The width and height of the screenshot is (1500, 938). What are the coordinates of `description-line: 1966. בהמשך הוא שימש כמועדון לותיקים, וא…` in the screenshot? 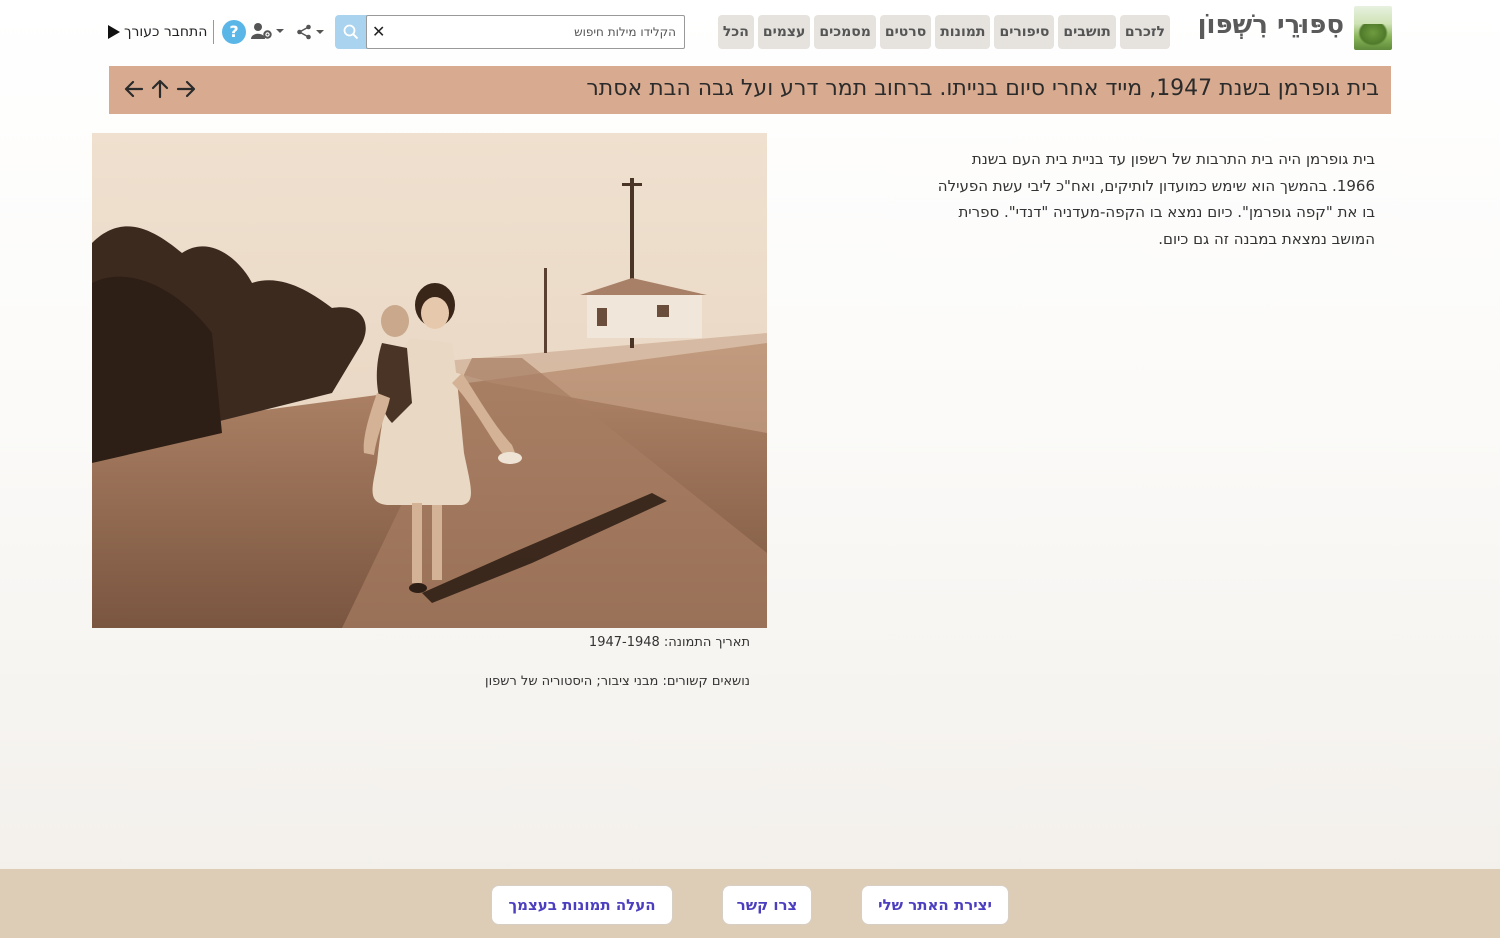 It's located at (1156, 185).